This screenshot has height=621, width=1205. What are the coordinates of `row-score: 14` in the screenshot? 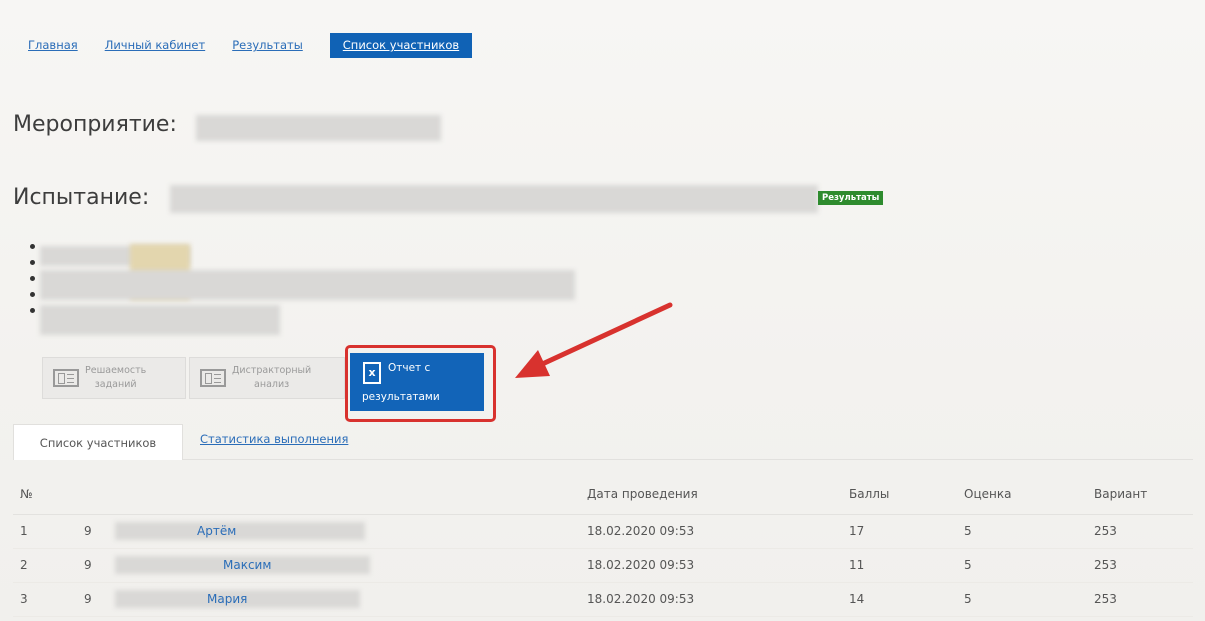 It's located at (857, 599).